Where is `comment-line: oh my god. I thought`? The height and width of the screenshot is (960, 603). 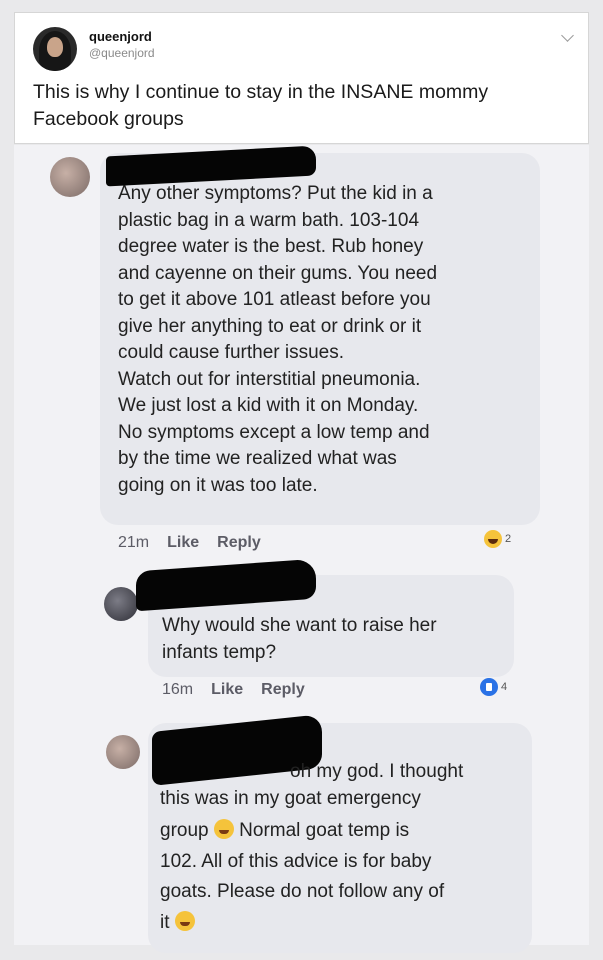
comment-line: oh my god. I thought is located at coordinates (377, 771).